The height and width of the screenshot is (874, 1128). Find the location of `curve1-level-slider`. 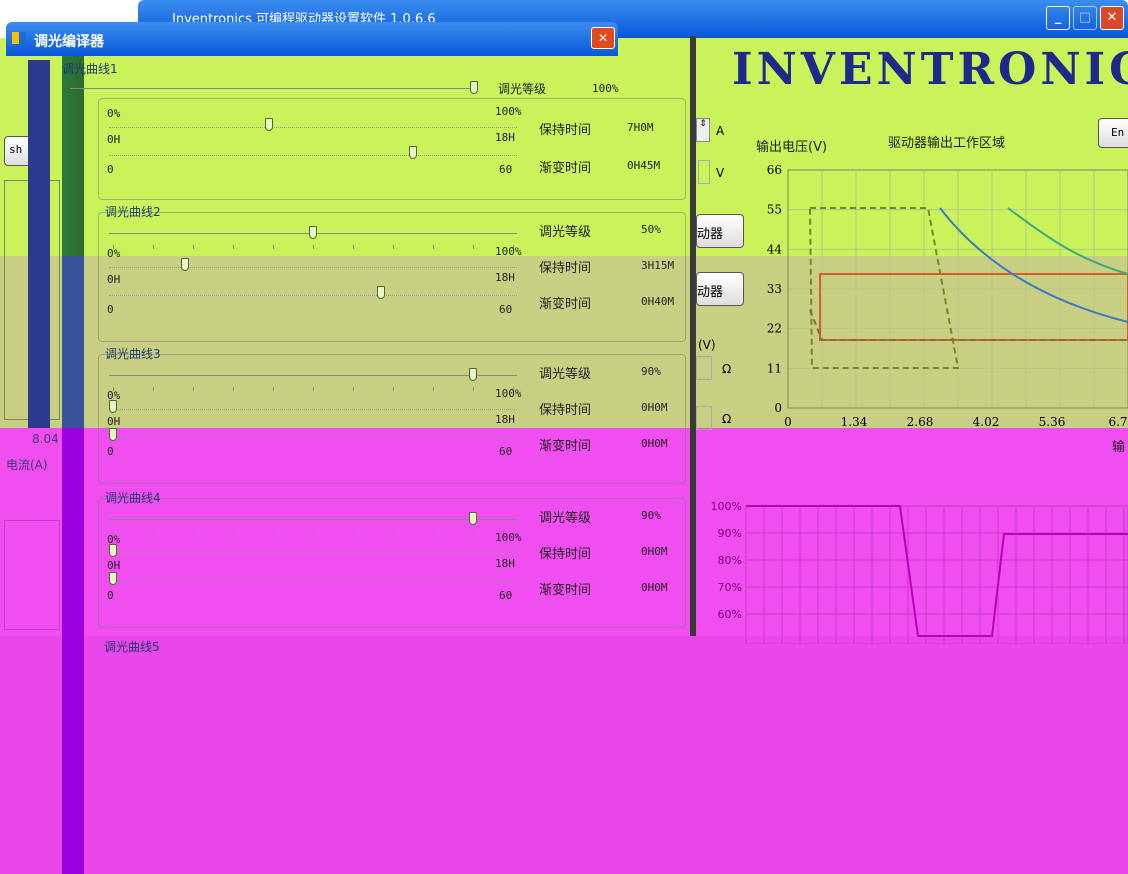

curve1-level-slider is located at coordinates (274, 88).